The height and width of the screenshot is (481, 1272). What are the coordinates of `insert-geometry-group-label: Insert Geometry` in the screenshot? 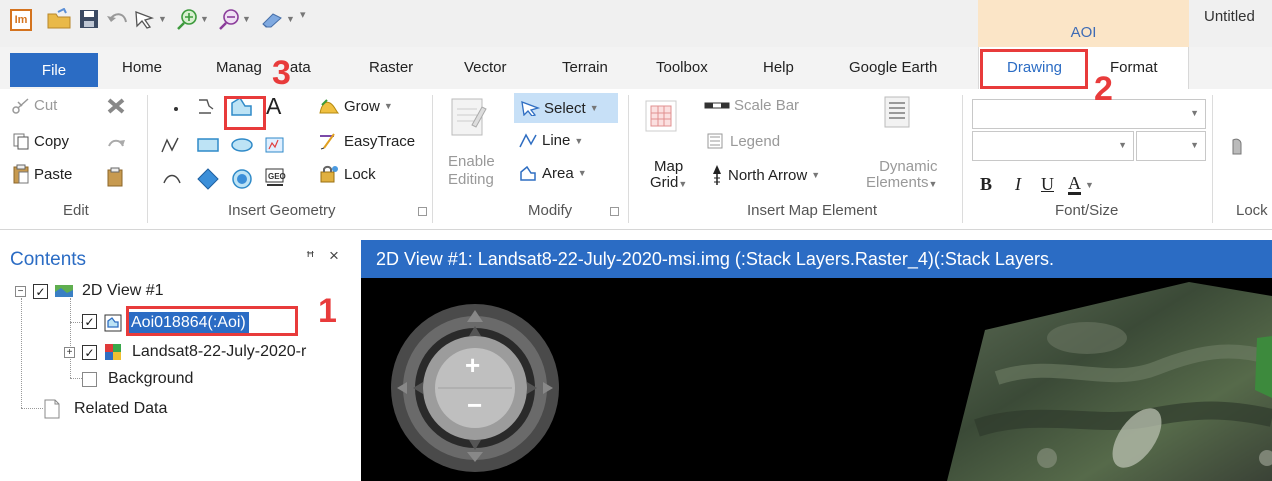 It's located at (282, 210).